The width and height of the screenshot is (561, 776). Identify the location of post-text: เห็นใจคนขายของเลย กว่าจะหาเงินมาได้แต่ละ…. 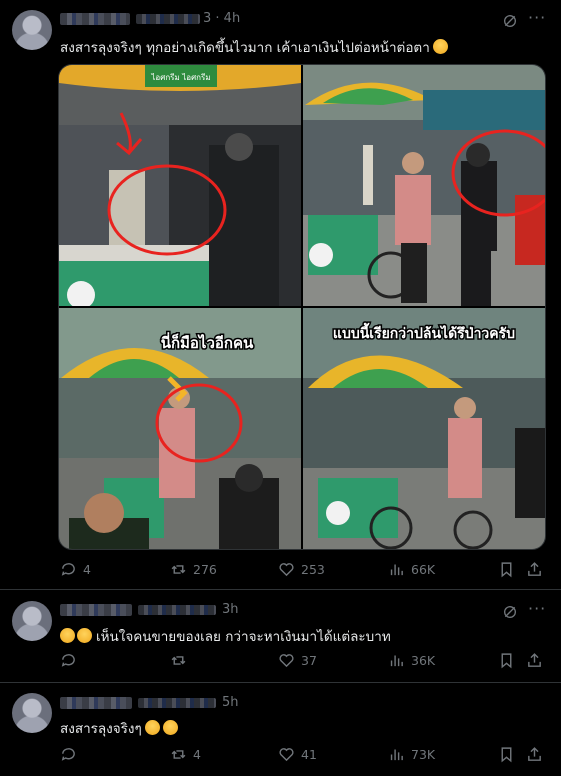
(225, 636).